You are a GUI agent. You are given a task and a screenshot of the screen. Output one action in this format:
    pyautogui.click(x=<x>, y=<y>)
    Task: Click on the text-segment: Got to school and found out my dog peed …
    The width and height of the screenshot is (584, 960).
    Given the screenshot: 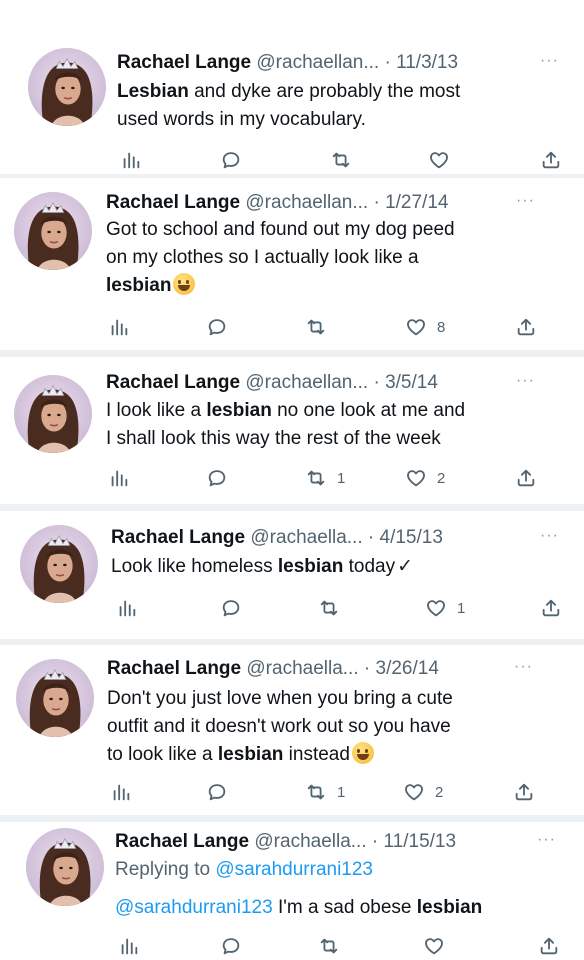 What is the action you would take?
    pyautogui.click(x=280, y=243)
    